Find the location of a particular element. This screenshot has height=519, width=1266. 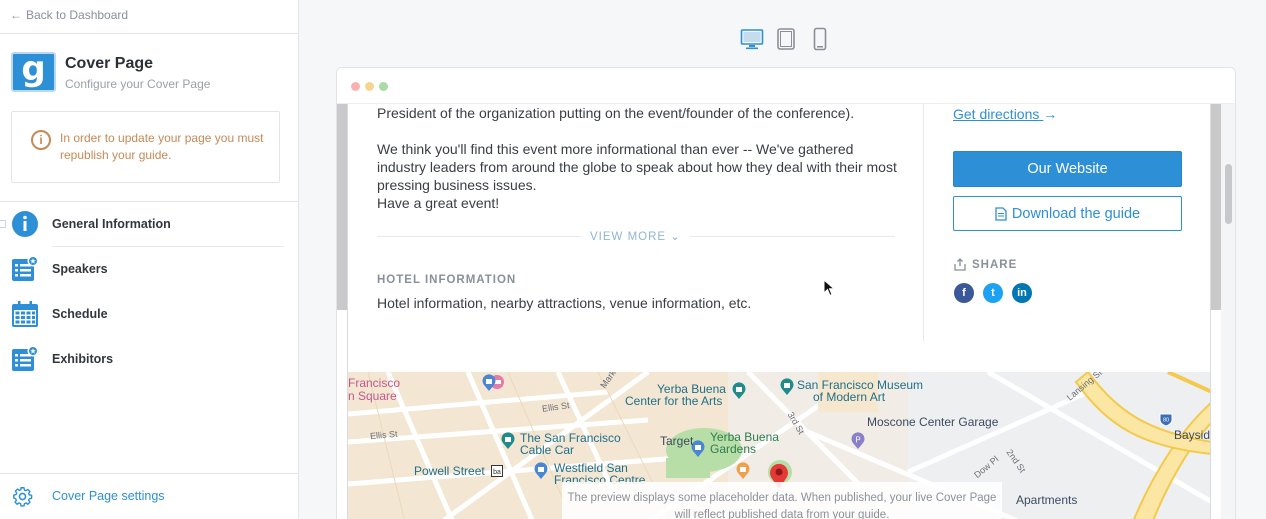

page-subtitle: Configure your Cover Page is located at coordinates (138, 84).